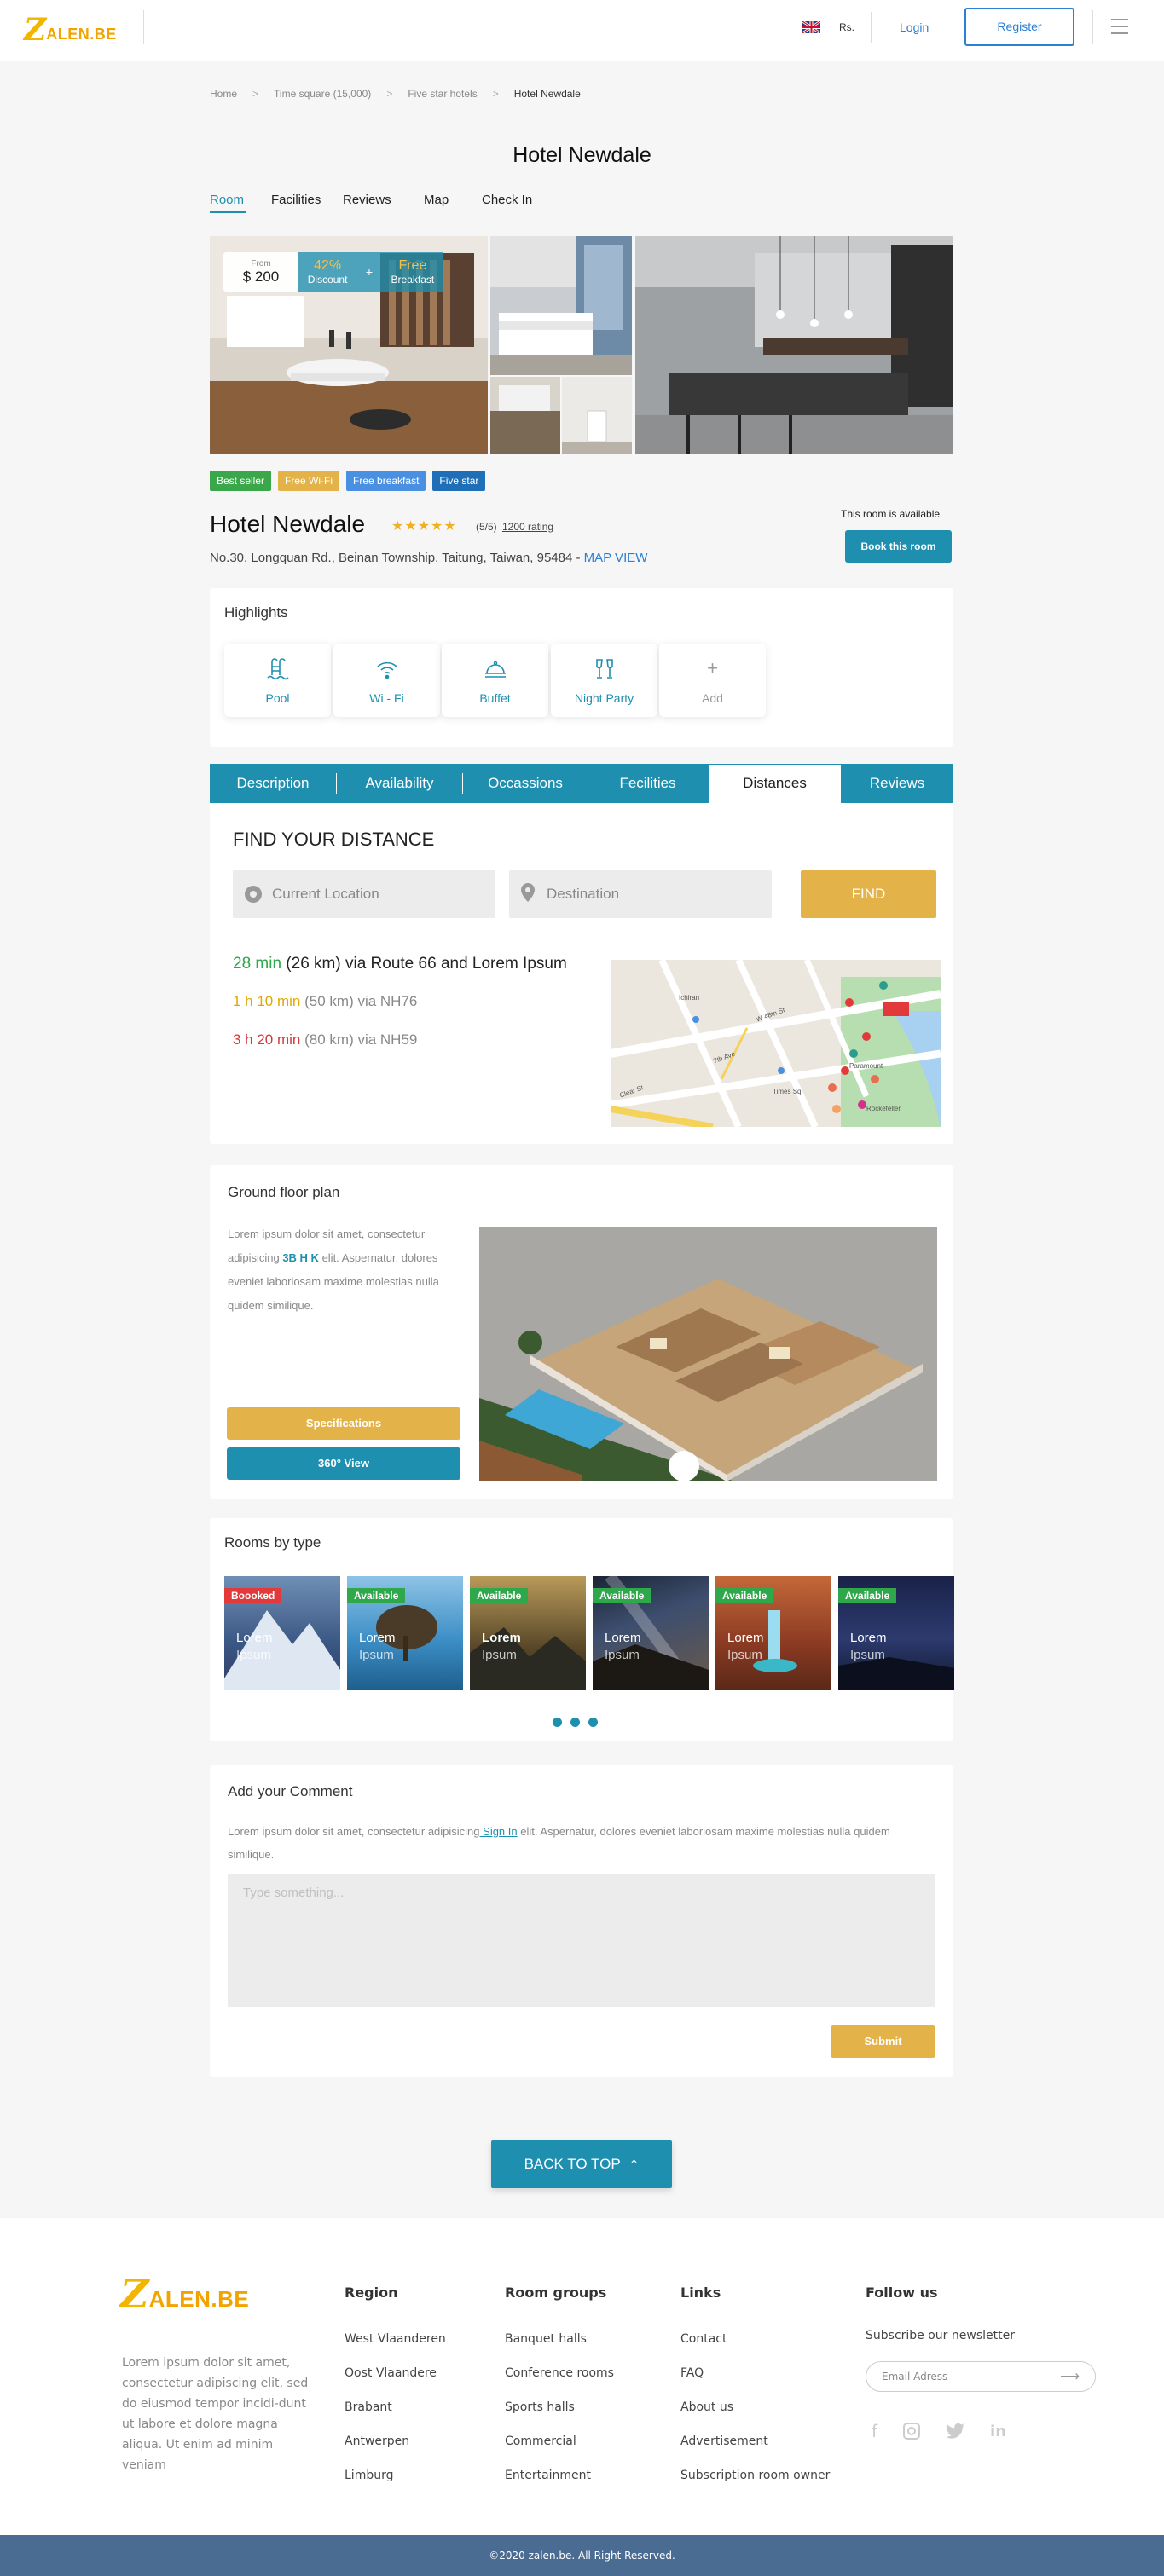 The height and width of the screenshot is (2576, 1164). I want to click on tab-distances: Distances, so click(775, 783).